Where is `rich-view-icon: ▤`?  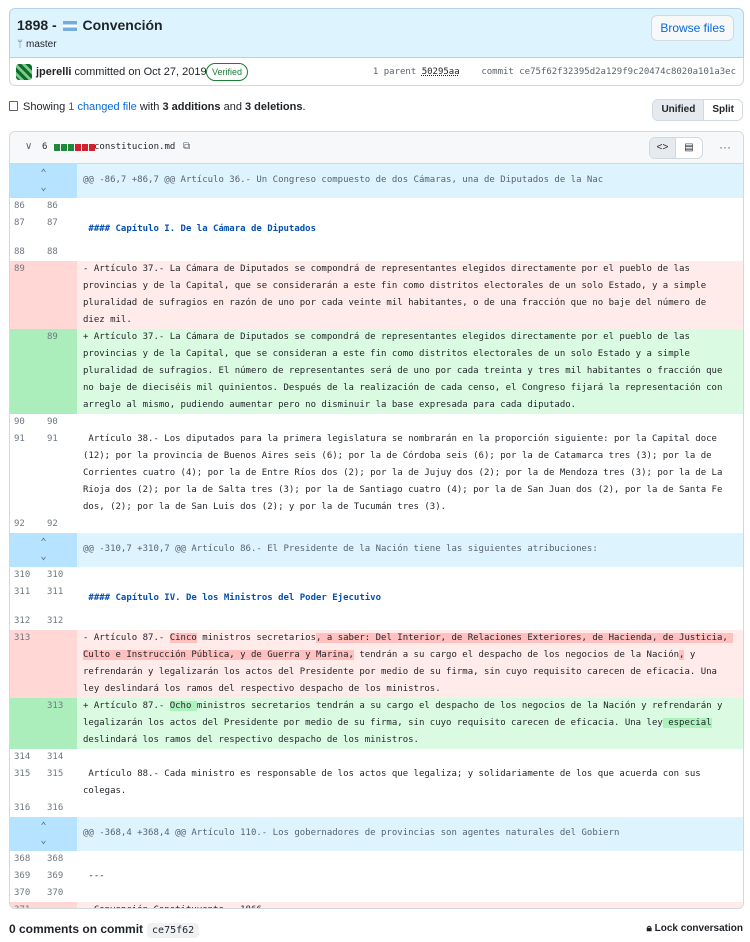 rich-view-icon: ▤ is located at coordinates (689, 148).